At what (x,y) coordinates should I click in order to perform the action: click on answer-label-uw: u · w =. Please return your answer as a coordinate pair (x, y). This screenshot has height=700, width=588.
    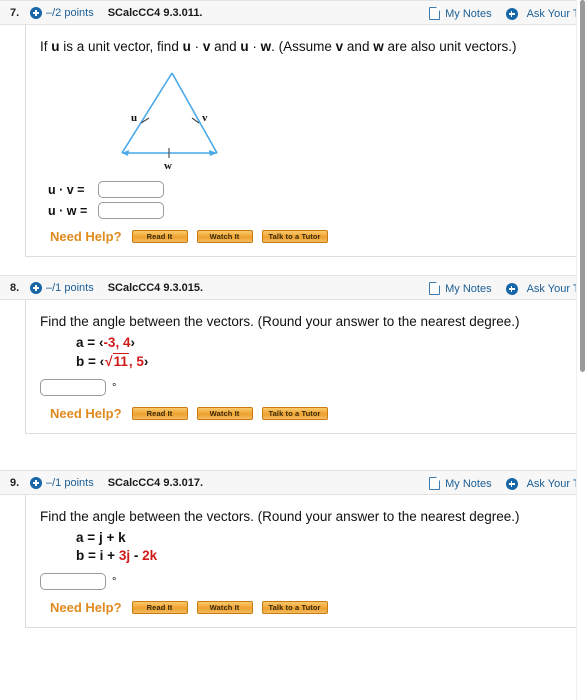
    Looking at the image, I should click on (68, 210).